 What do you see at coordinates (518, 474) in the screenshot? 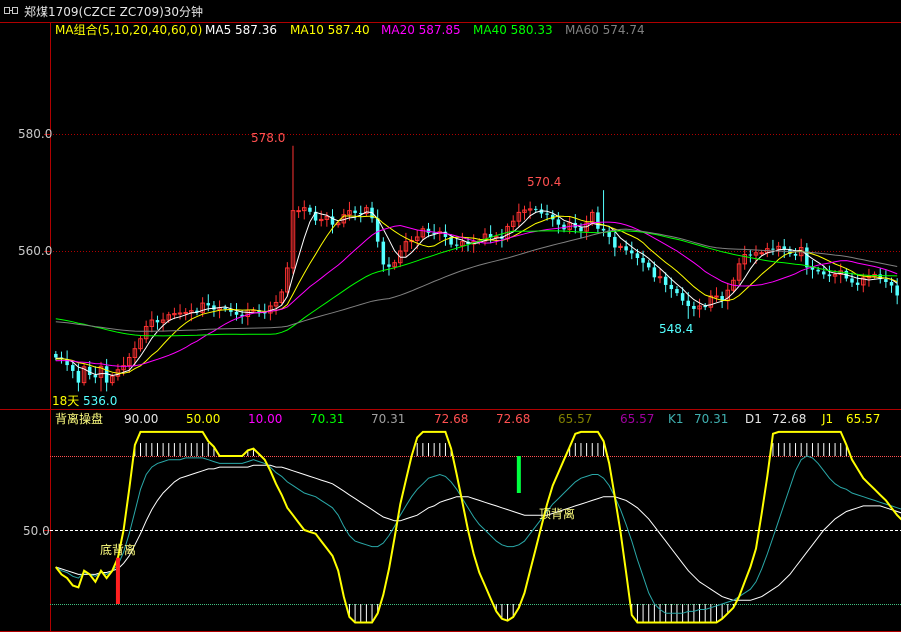
I see `top-divergence-bar` at bounding box center [518, 474].